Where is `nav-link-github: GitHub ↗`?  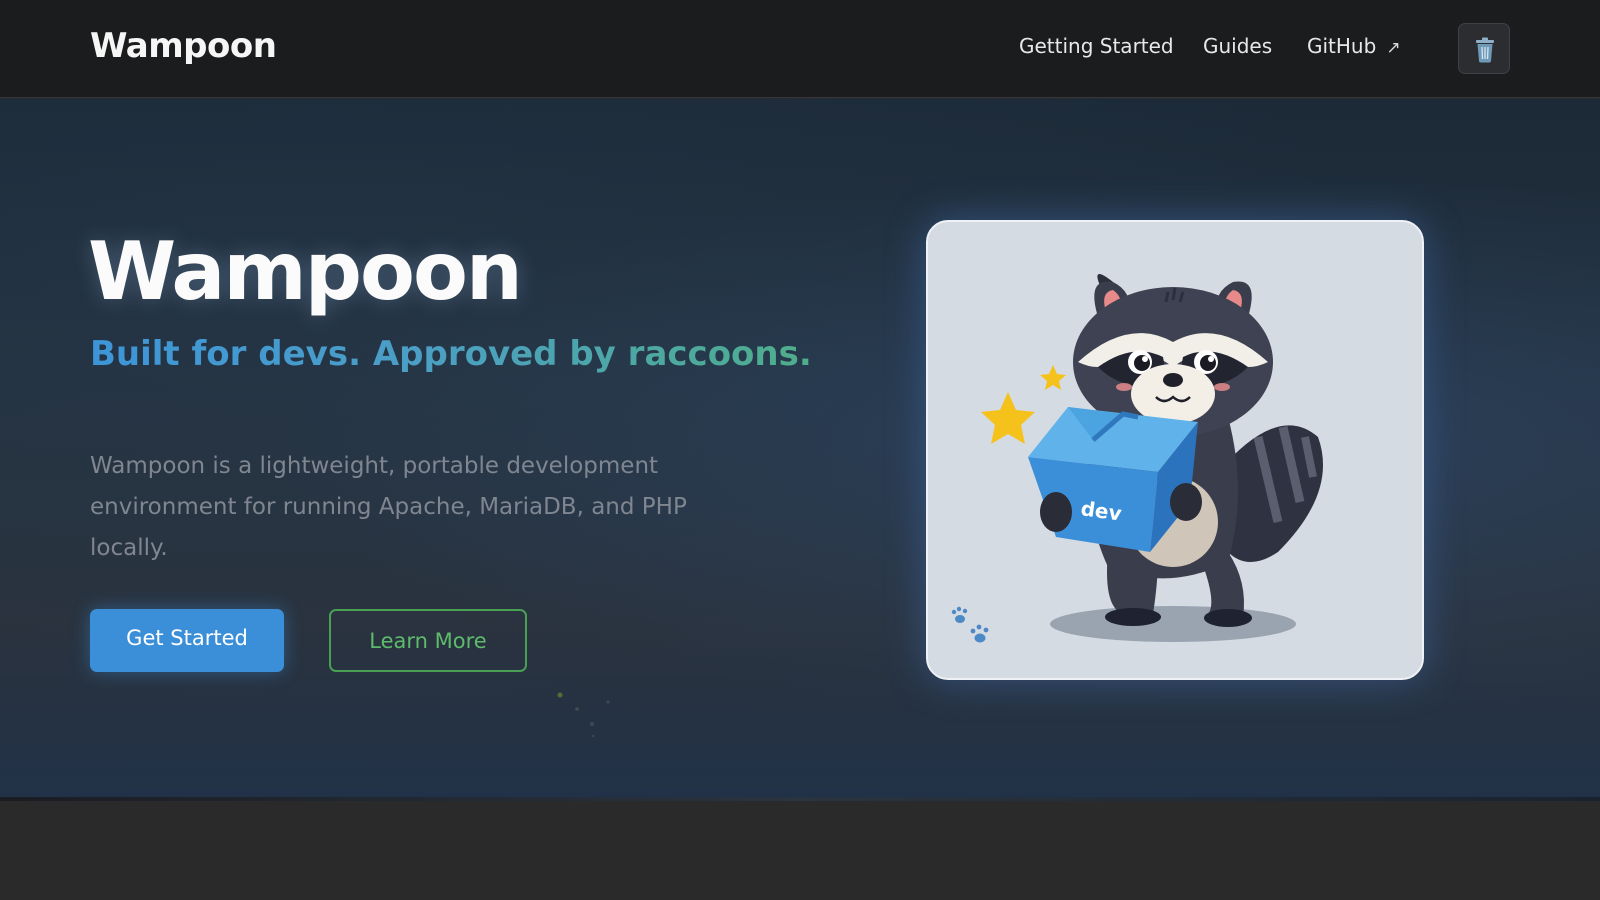 nav-link-github: GitHub ↗ is located at coordinates (1354, 48).